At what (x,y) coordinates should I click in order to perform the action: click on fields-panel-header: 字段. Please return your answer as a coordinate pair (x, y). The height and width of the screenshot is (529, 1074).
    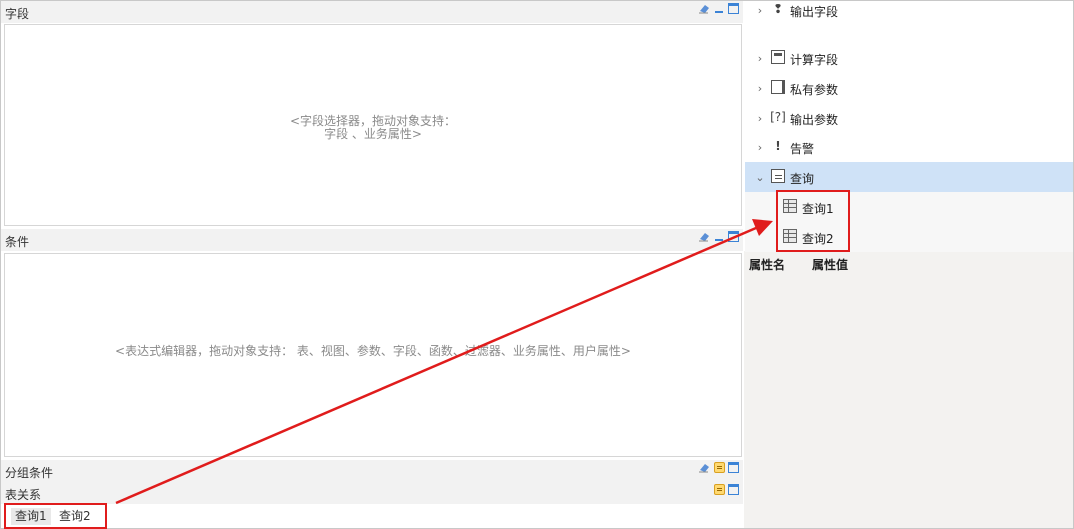
    Looking at the image, I should click on (372, 12).